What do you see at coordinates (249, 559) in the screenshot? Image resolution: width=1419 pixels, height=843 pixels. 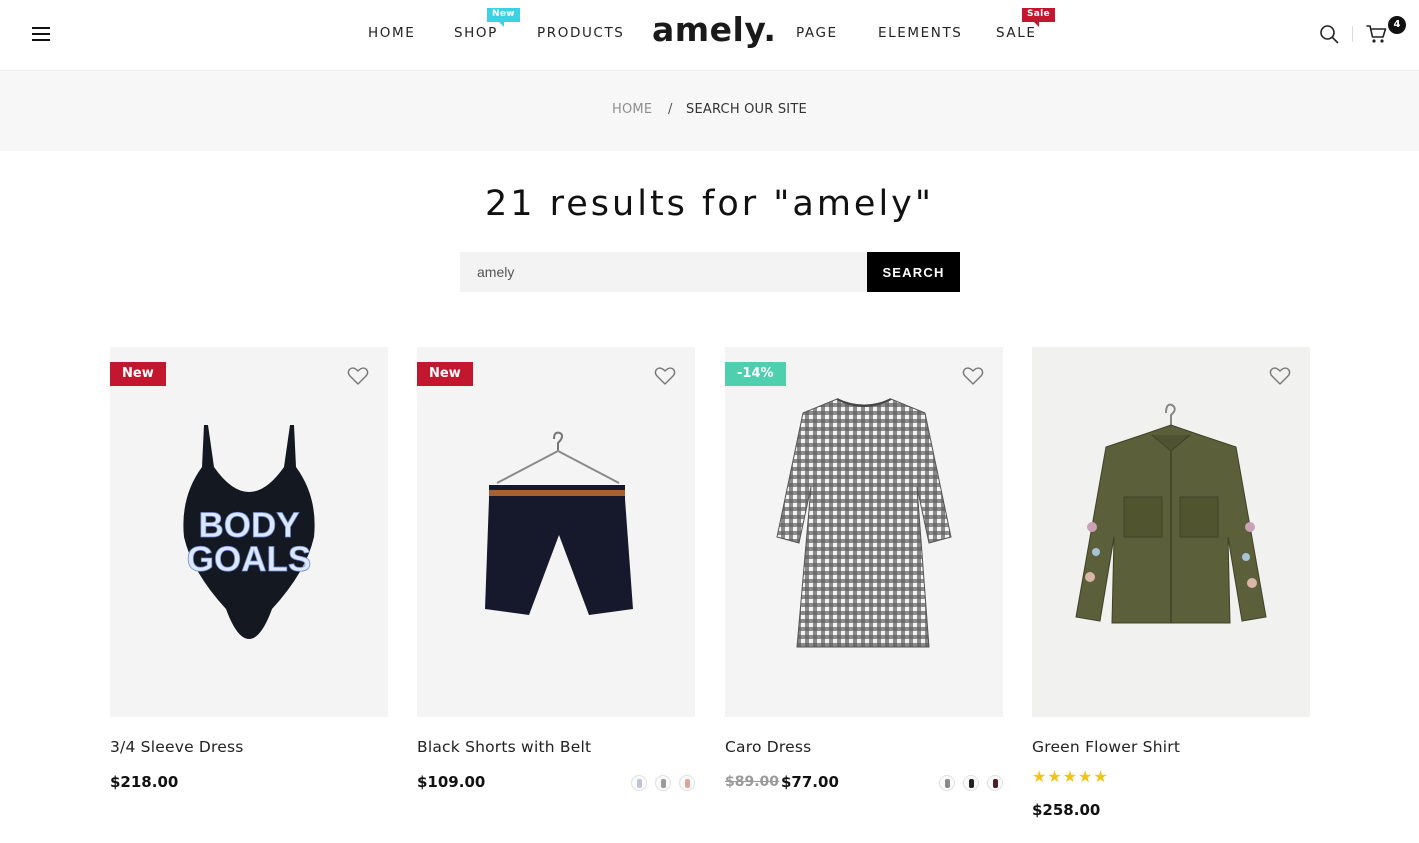 I see `svg-text: GOALS` at bounding box center [249, 559].